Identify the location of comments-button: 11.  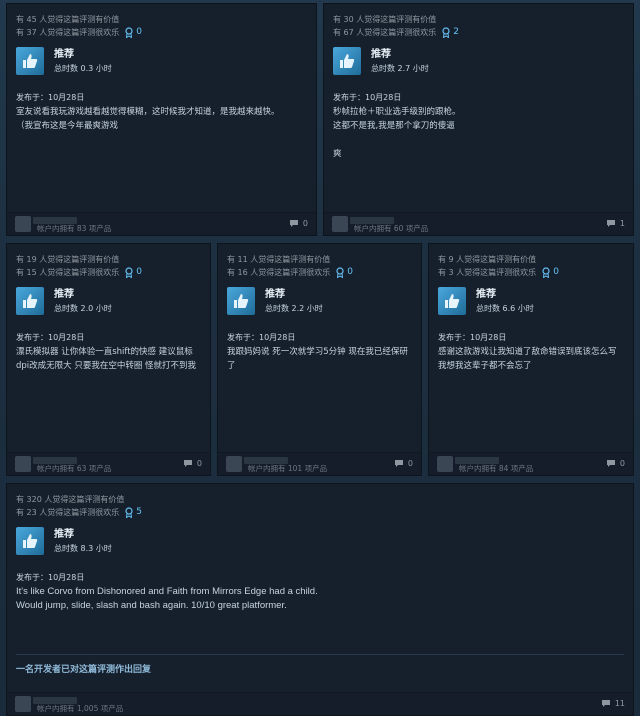
(613, 703).